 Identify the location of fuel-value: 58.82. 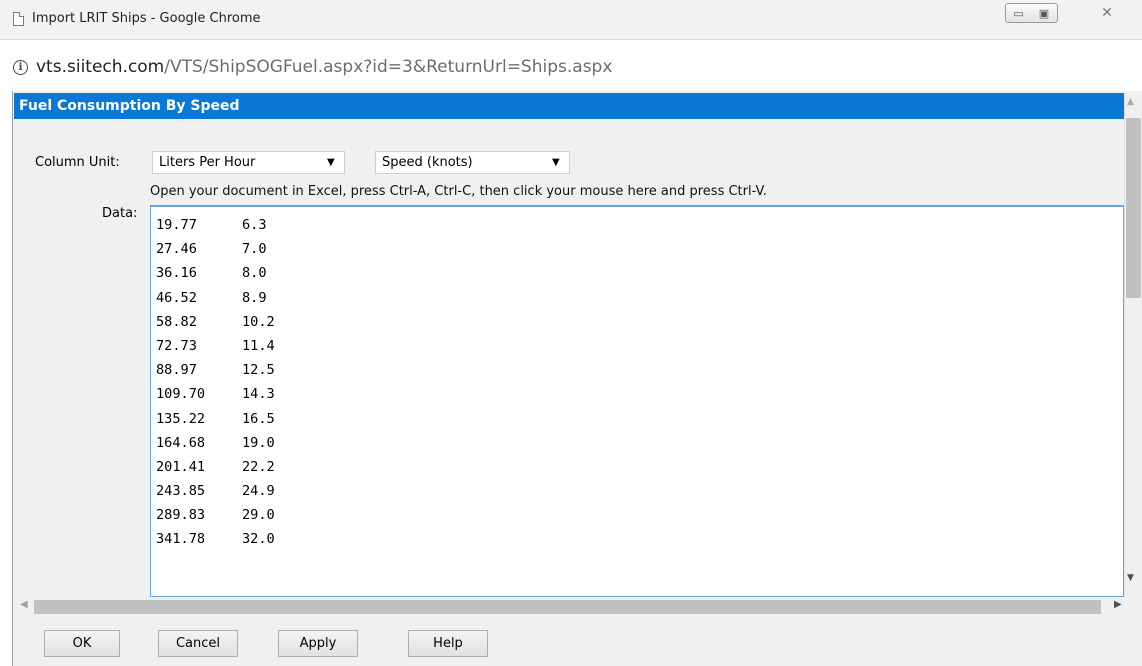
(176, 321).